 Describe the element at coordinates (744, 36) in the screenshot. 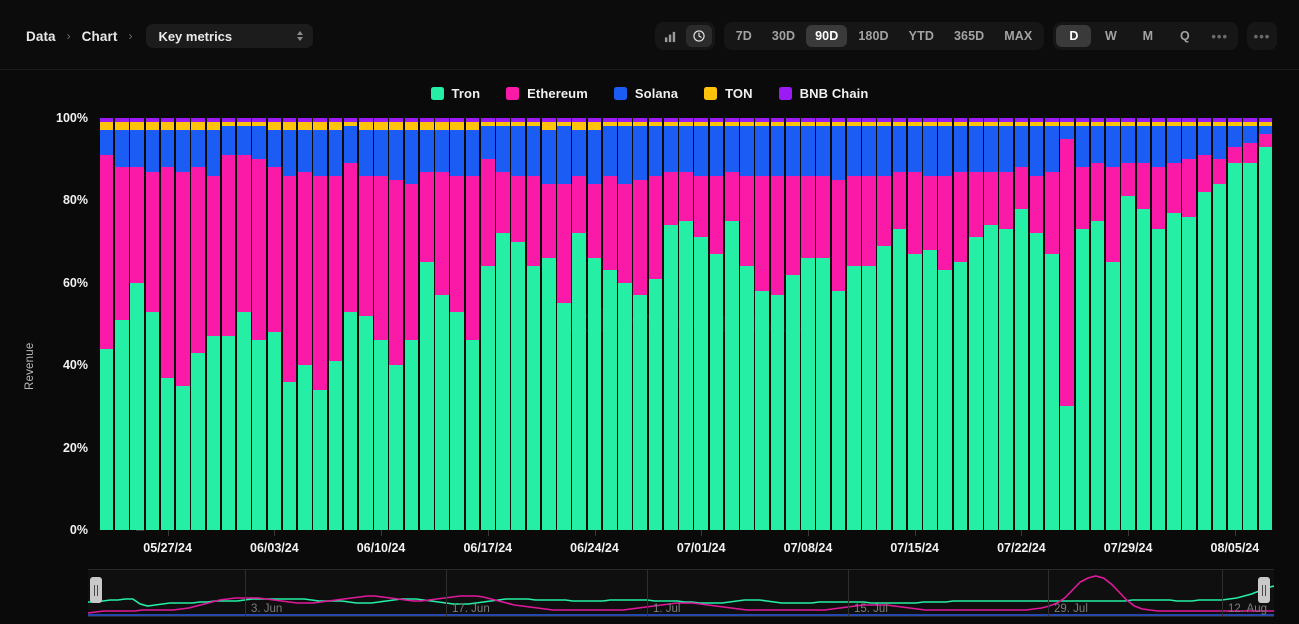

I see `range-7d: 7D` at that location.